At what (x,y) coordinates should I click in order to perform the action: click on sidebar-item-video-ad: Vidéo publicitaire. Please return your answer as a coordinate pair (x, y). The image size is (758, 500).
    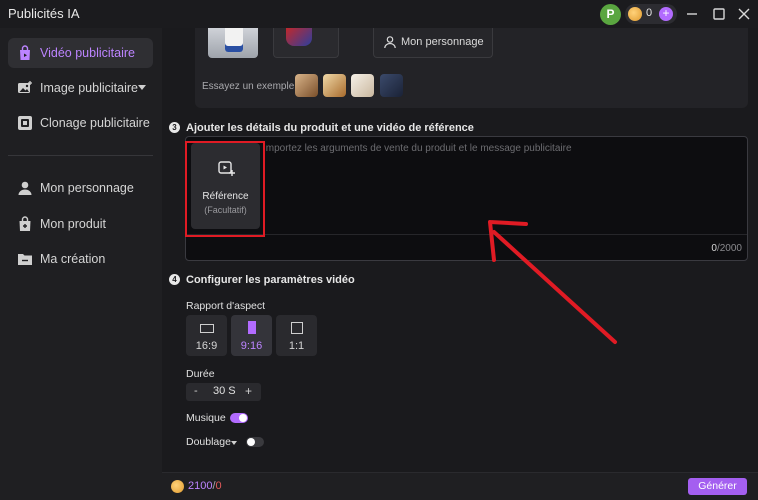
    Looking at the image, I should click on (80, 53).